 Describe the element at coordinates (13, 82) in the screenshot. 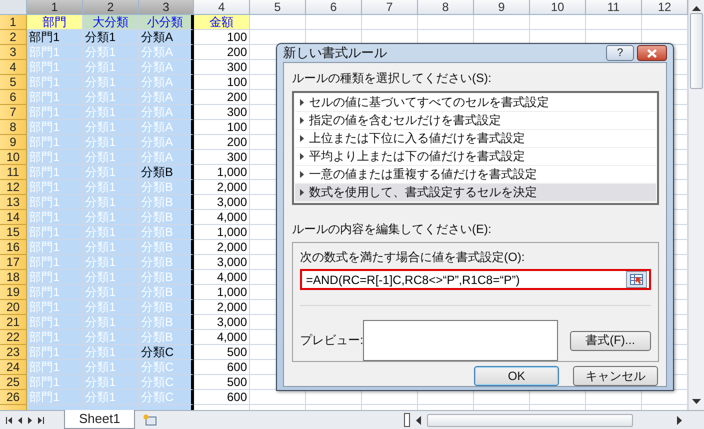

I see `row-header: 5` at that location.